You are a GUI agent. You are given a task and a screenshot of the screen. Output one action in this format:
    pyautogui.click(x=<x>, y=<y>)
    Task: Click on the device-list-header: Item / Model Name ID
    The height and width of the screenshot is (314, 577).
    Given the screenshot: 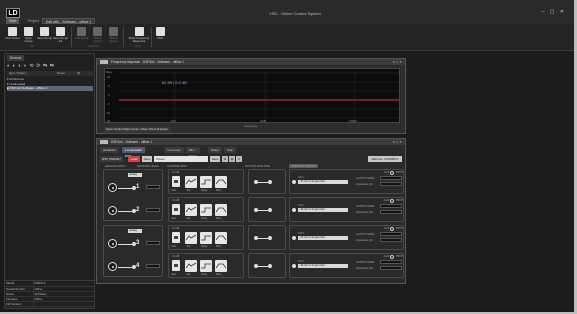 What is the action you would take?
    pyautogui.click(x=50, y=73)
    